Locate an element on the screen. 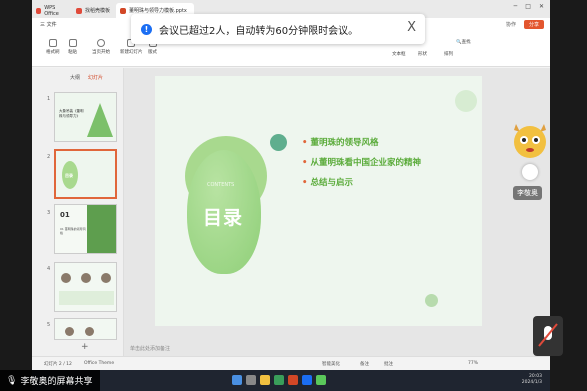 The image size is (587, 391). tab-label: WPS Office is located at coordinates (51, 10).